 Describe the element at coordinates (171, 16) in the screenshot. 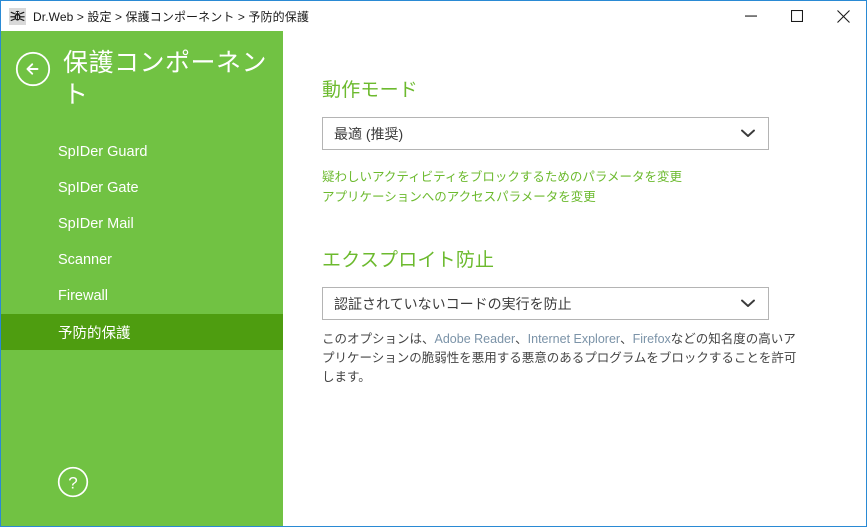

I see `breadcrumb: Dr.Web > 設定 > 保護コンポーネント > 予防的保護` at that location.